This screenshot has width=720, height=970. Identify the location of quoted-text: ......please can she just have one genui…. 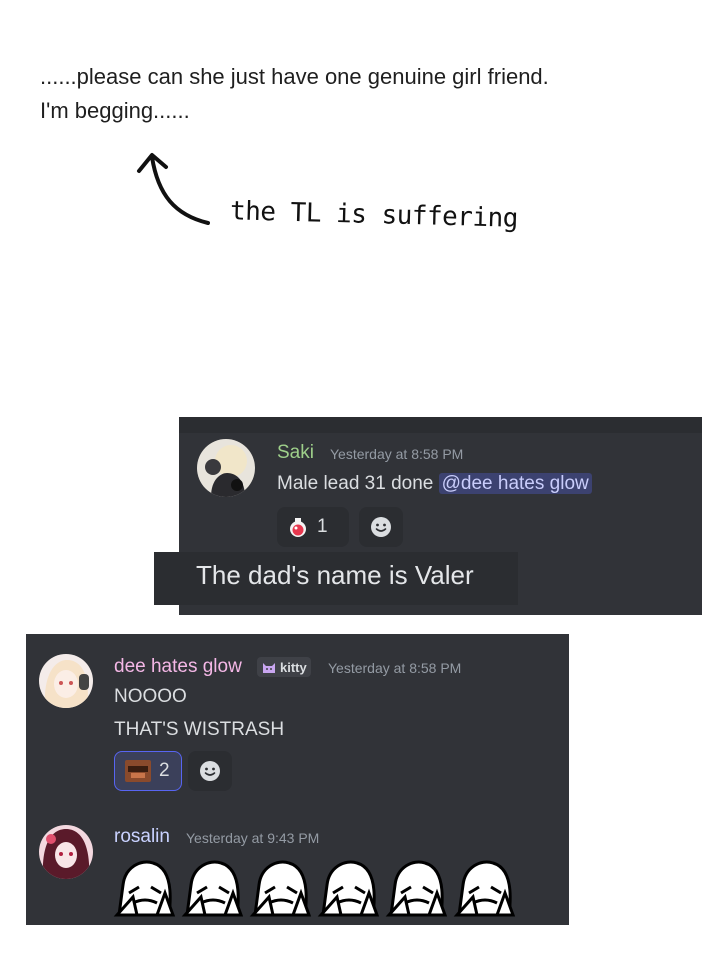
(360, 94).